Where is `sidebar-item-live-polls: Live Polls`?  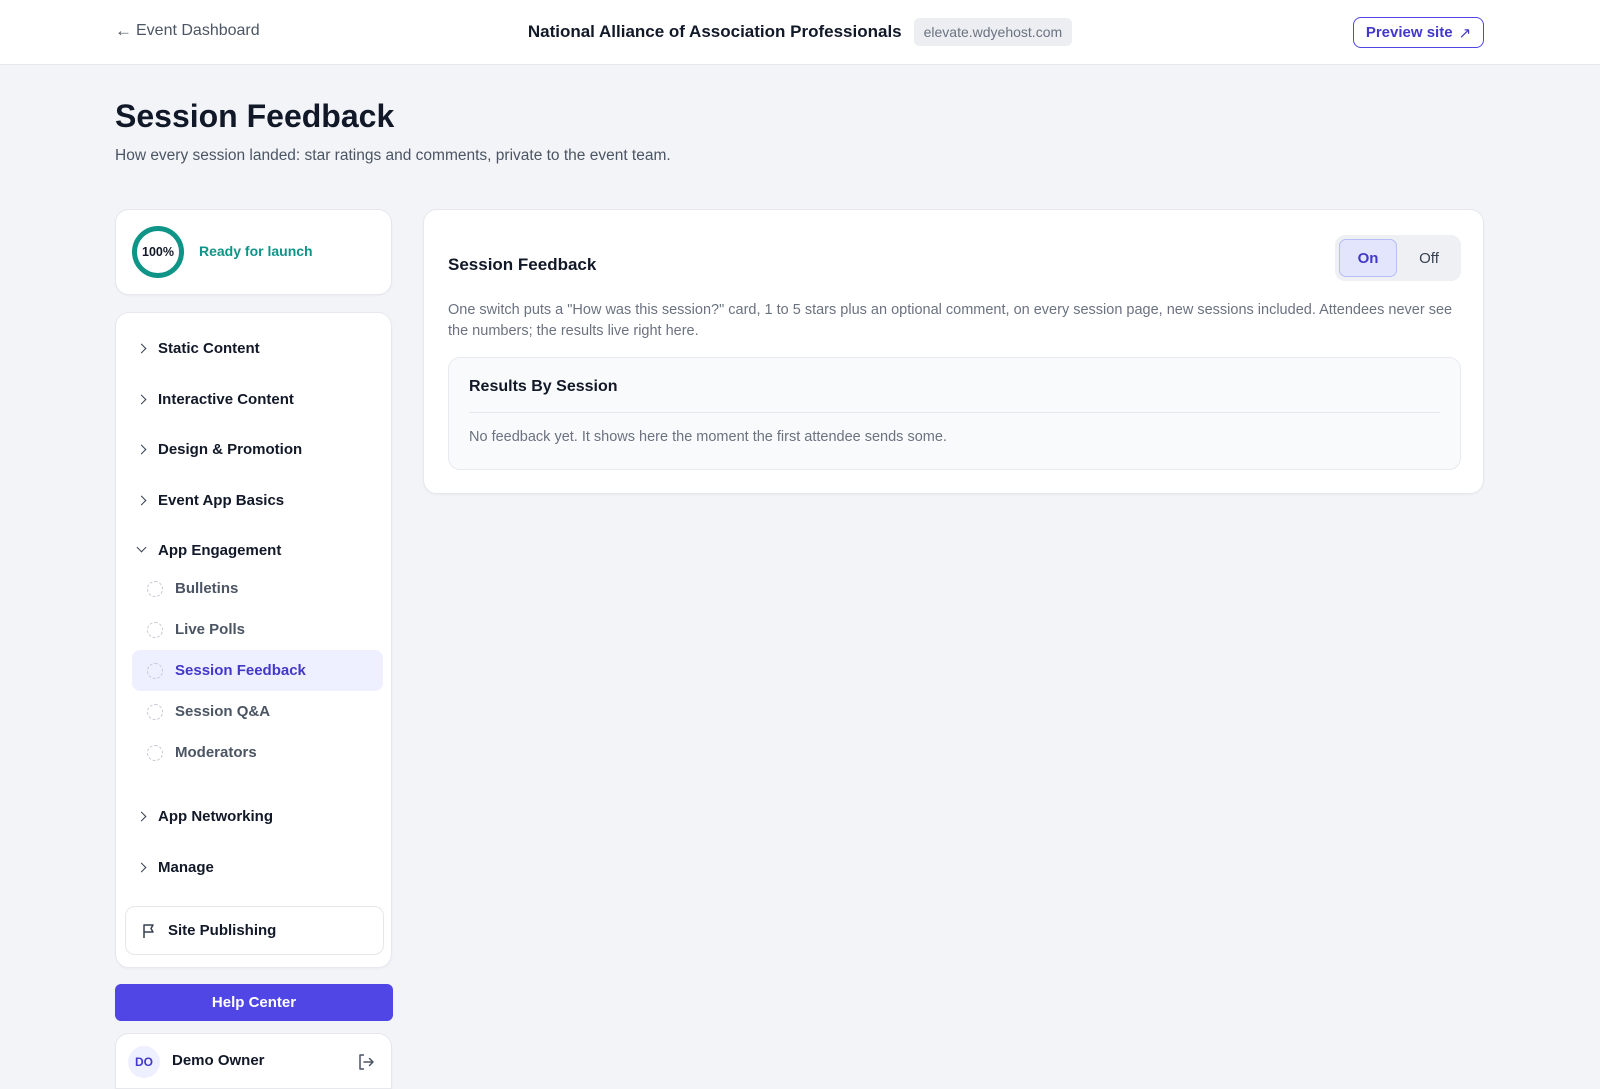
sidebar-item-live-polls: Live Polls is located at coordinates (257, 629).